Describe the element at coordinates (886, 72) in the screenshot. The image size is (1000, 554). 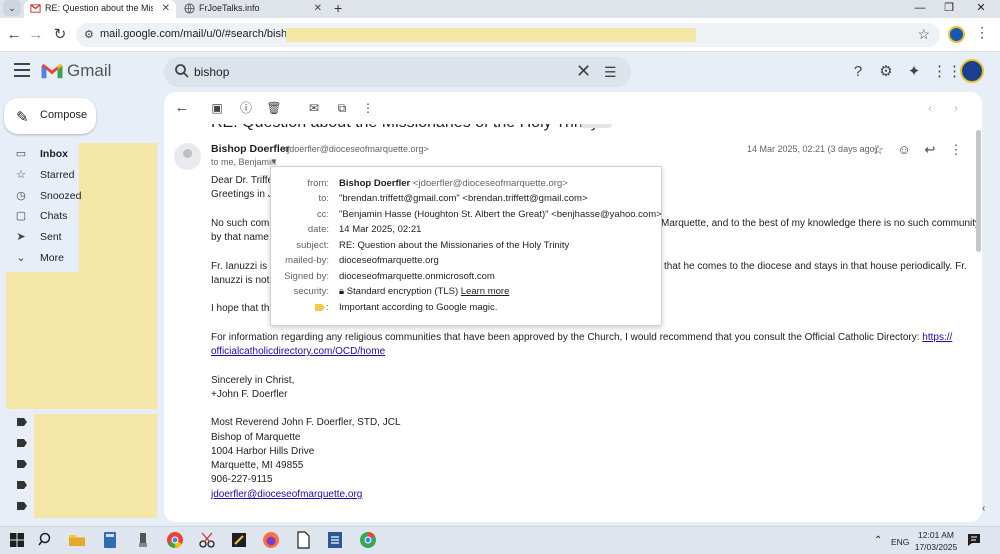
I see `settings-gear-icon: ⚙` at that location.